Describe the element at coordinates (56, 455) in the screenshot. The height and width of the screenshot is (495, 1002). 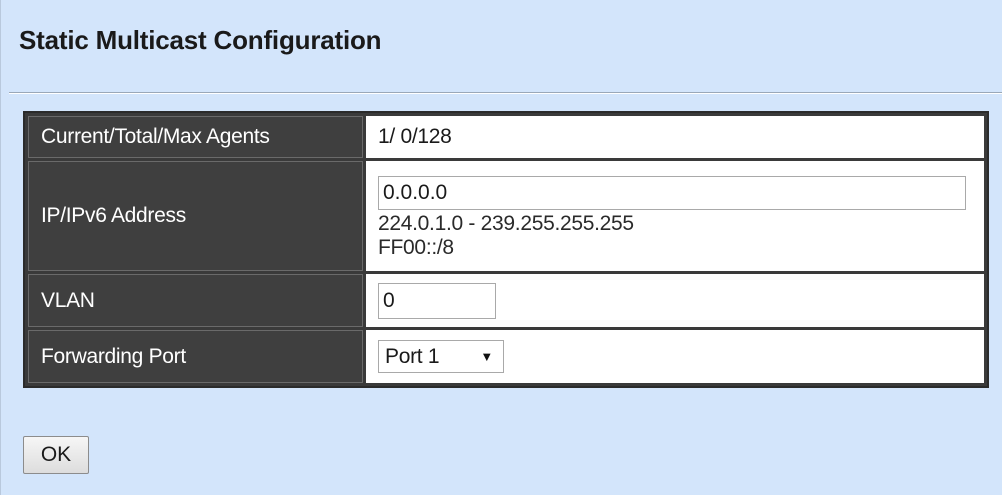
I see `ok-button: OK` at that location.